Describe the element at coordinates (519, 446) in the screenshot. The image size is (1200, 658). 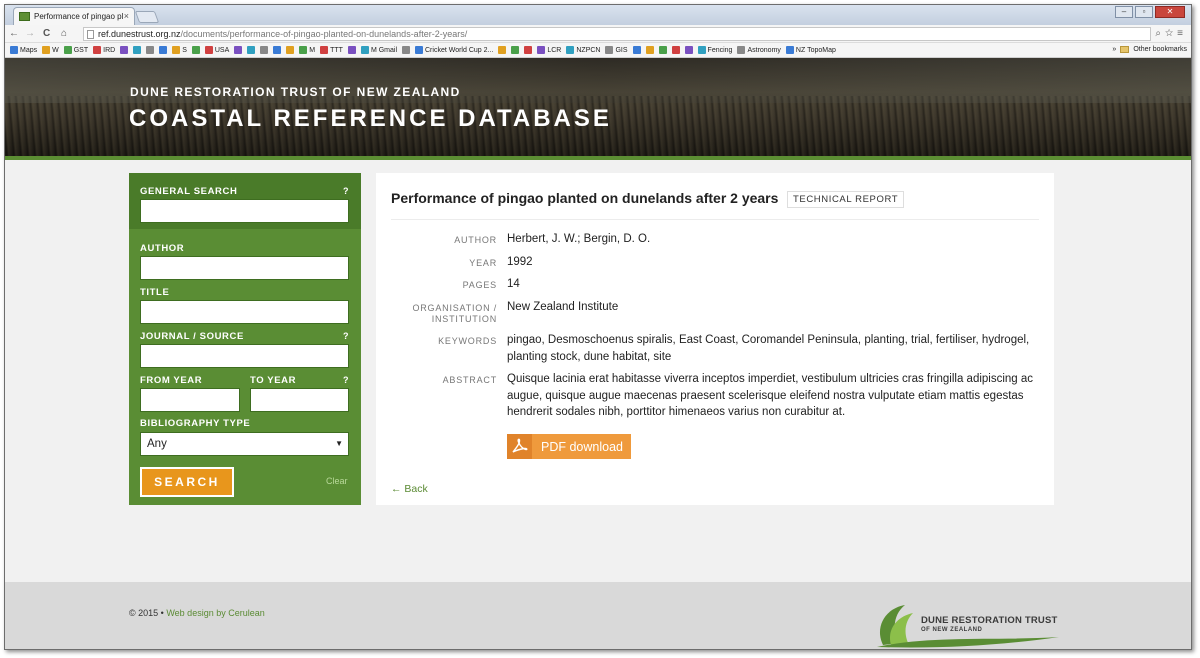
I see `pdf-icon` at that location.